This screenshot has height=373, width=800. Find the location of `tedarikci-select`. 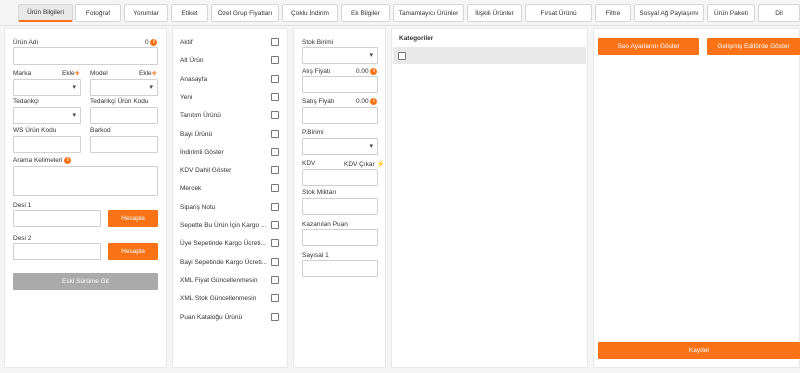

tedarikci-select is located at coordinates (47, 115).